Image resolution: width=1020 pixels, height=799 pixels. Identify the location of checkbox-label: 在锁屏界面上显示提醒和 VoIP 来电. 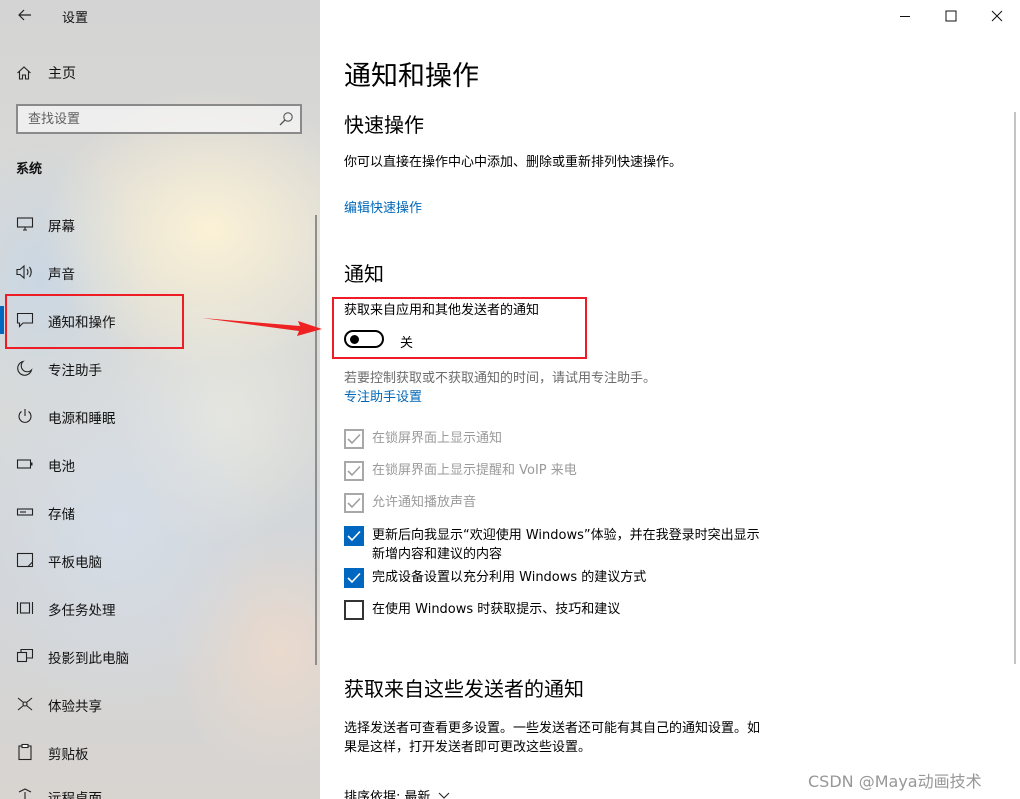
(474, 470).